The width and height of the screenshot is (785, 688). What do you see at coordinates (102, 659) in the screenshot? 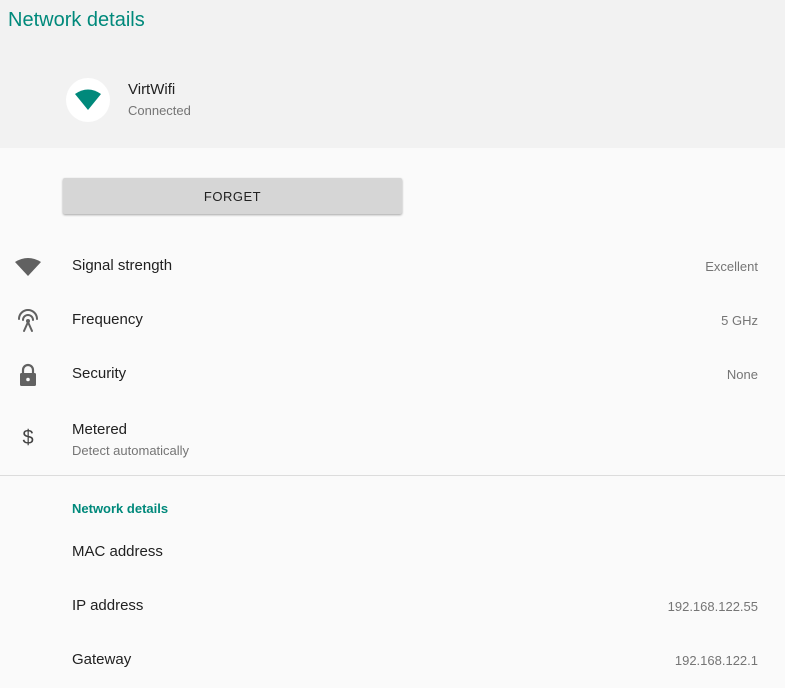
I see `gateway-label: Gateway` at bounding box center [102, 659].